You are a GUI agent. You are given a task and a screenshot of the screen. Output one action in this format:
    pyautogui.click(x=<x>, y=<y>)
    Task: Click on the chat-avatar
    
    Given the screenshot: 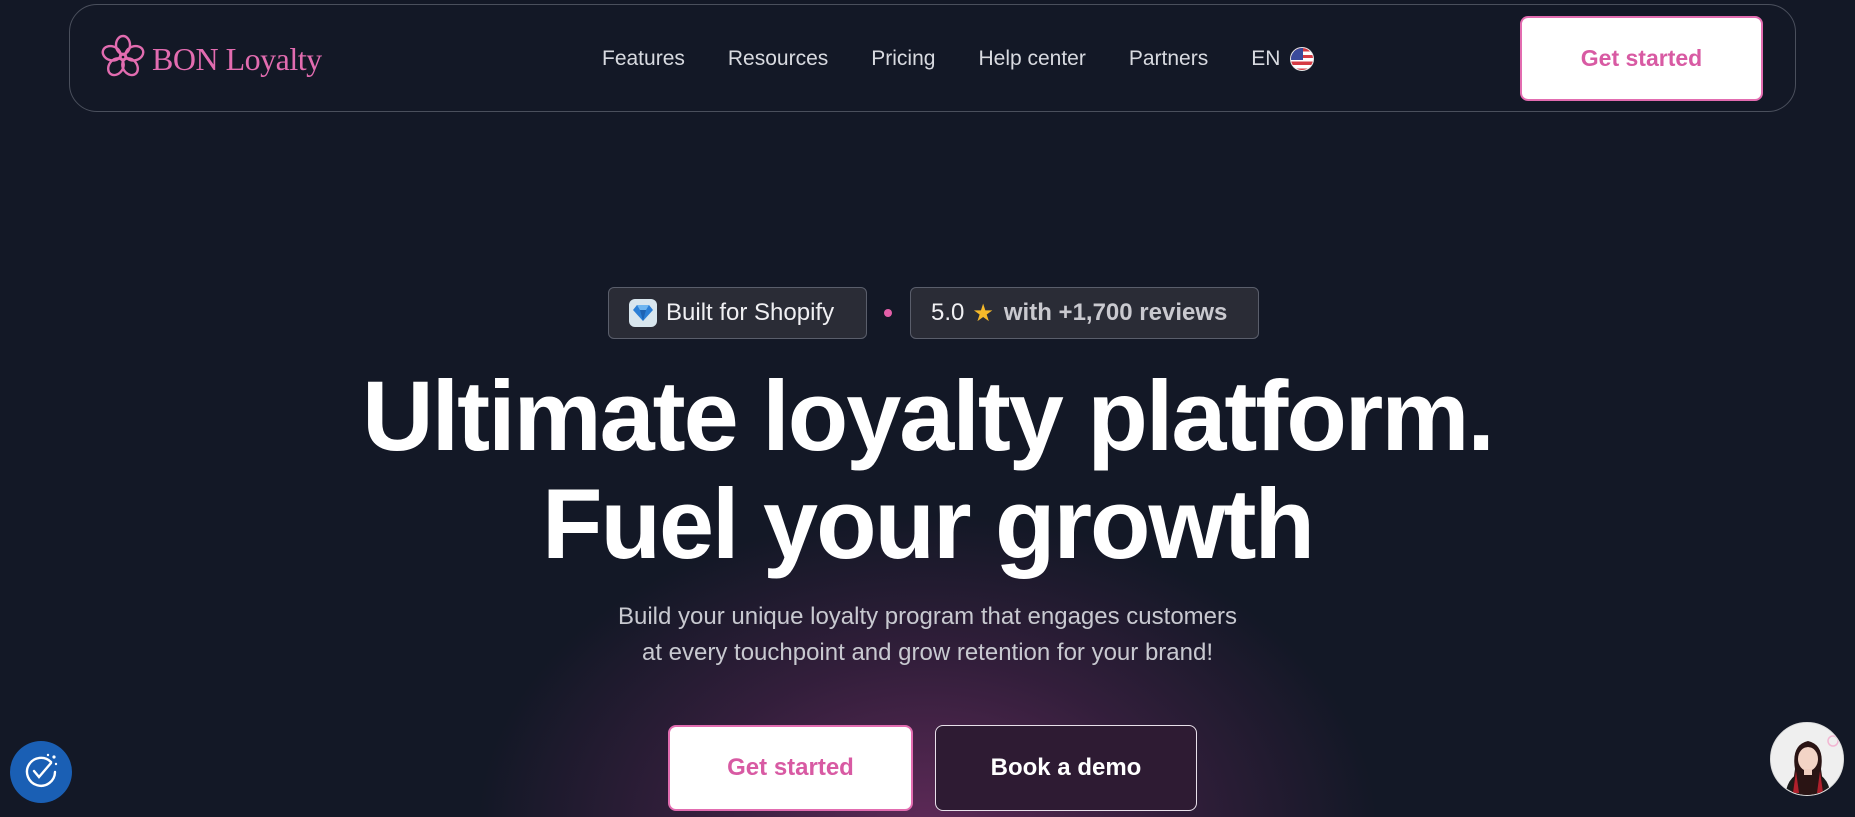 What is the action you would take?
    pyautogui.click(x=1807, y=759)
    